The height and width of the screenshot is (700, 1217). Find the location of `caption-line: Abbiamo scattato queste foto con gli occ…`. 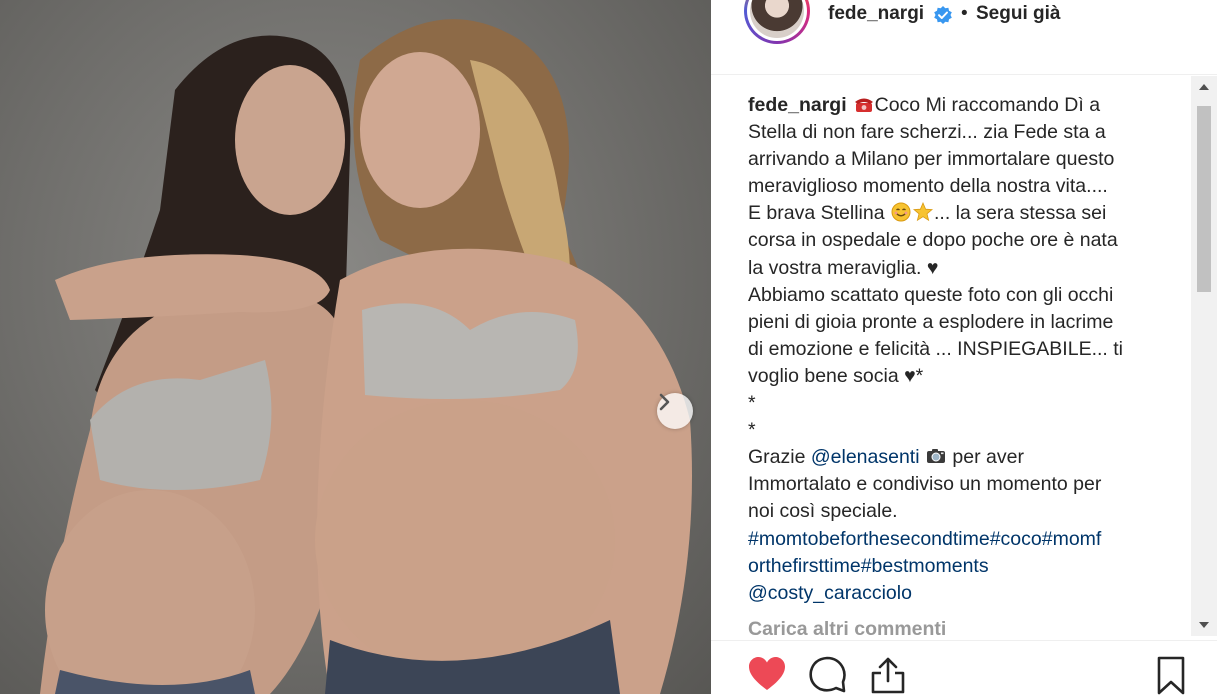

caption-line: Abbiamo scattato queste foto con gli occ… is located at coordinates (931, 294).